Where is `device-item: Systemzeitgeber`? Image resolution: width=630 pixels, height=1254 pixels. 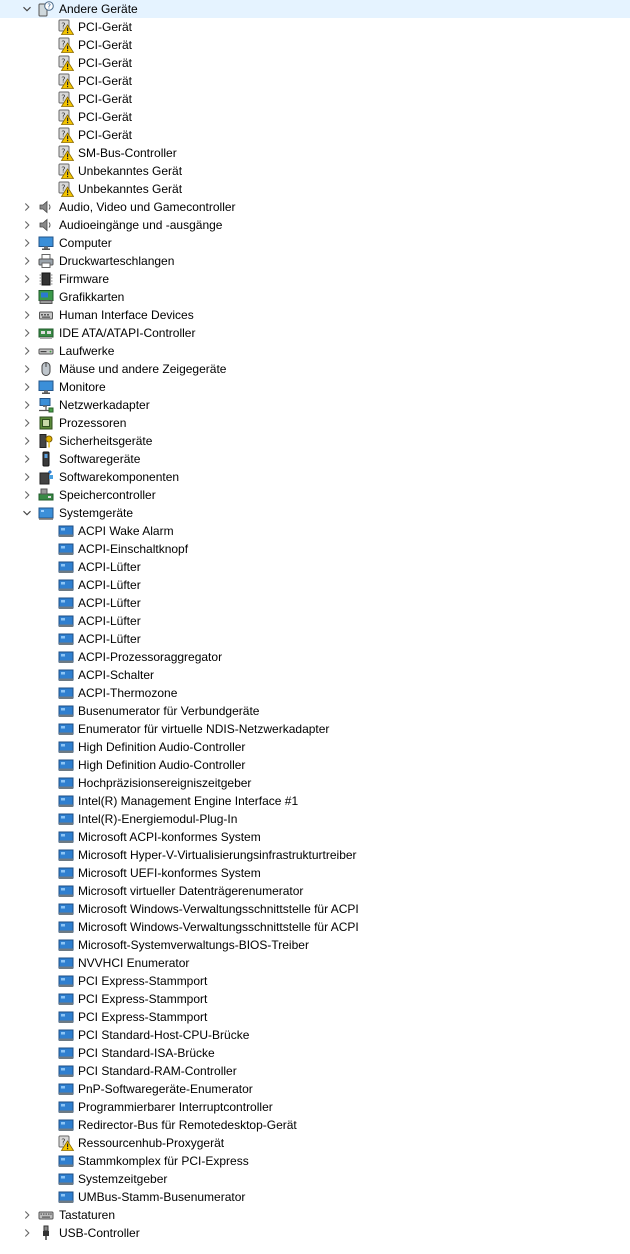 device-item: Systemzeitgeber is located at coordinates (315, 1179).